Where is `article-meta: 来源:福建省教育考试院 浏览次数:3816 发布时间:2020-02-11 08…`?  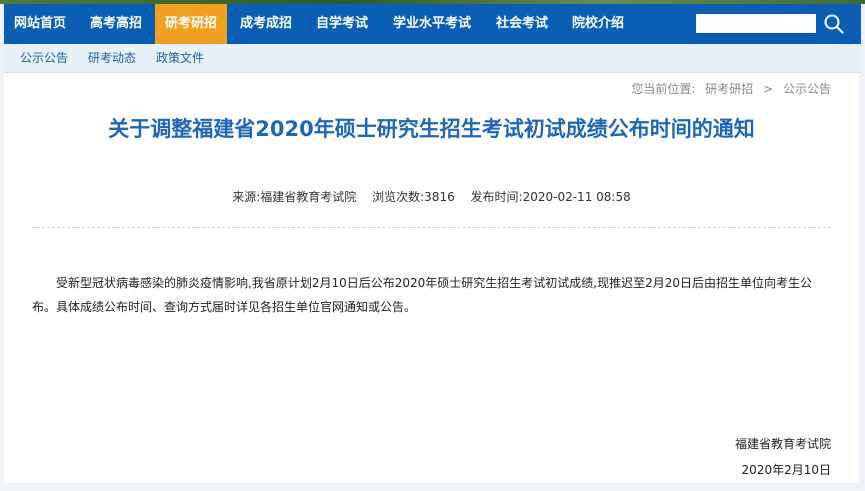 article-meta: 来源:福建省教育考试院 浏览次数:3816 发布时间:2020-02-11 08… is located at coordinates (431, 196).